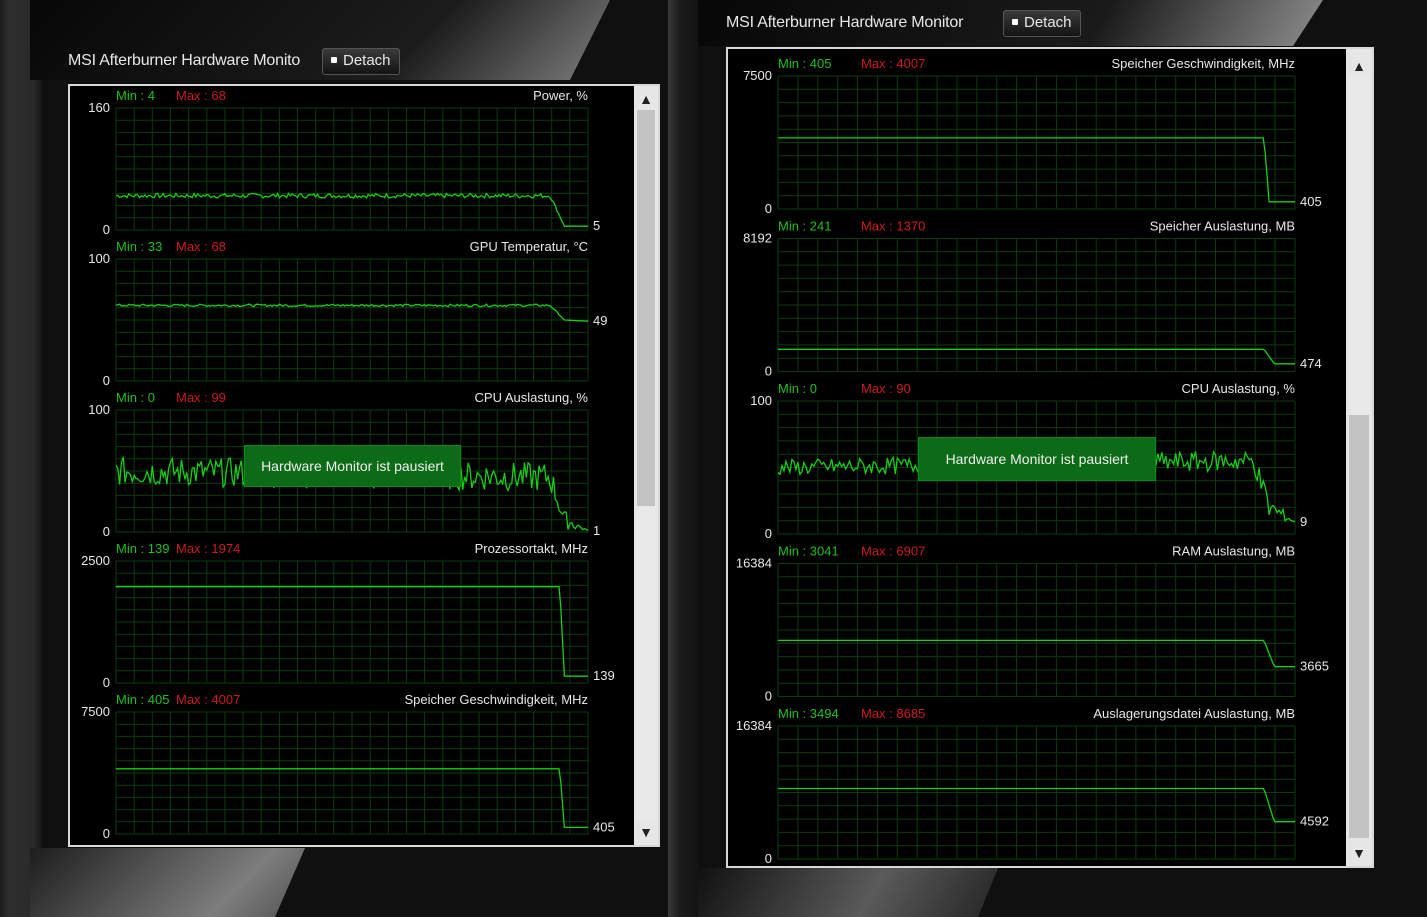  I want to click on min-label: Min : 139, so click(142, 548).